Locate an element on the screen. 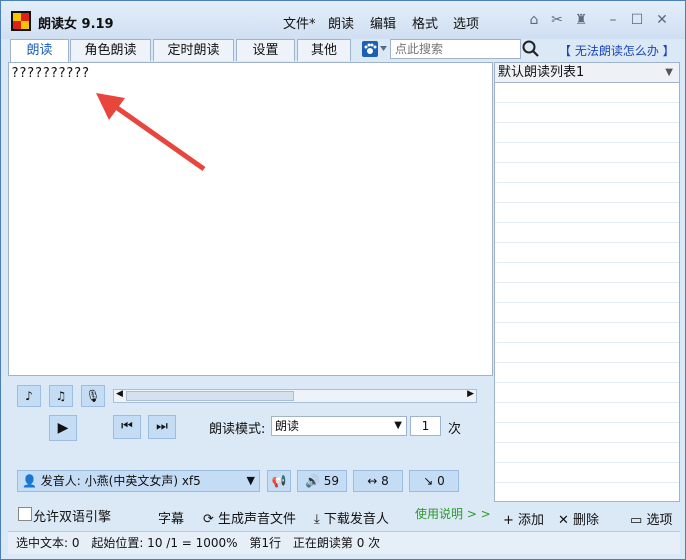 Image resolution: width=686 pixels, height=560 pixels. scroll-right-icon: ▶ is located at coordinates (470, 394).